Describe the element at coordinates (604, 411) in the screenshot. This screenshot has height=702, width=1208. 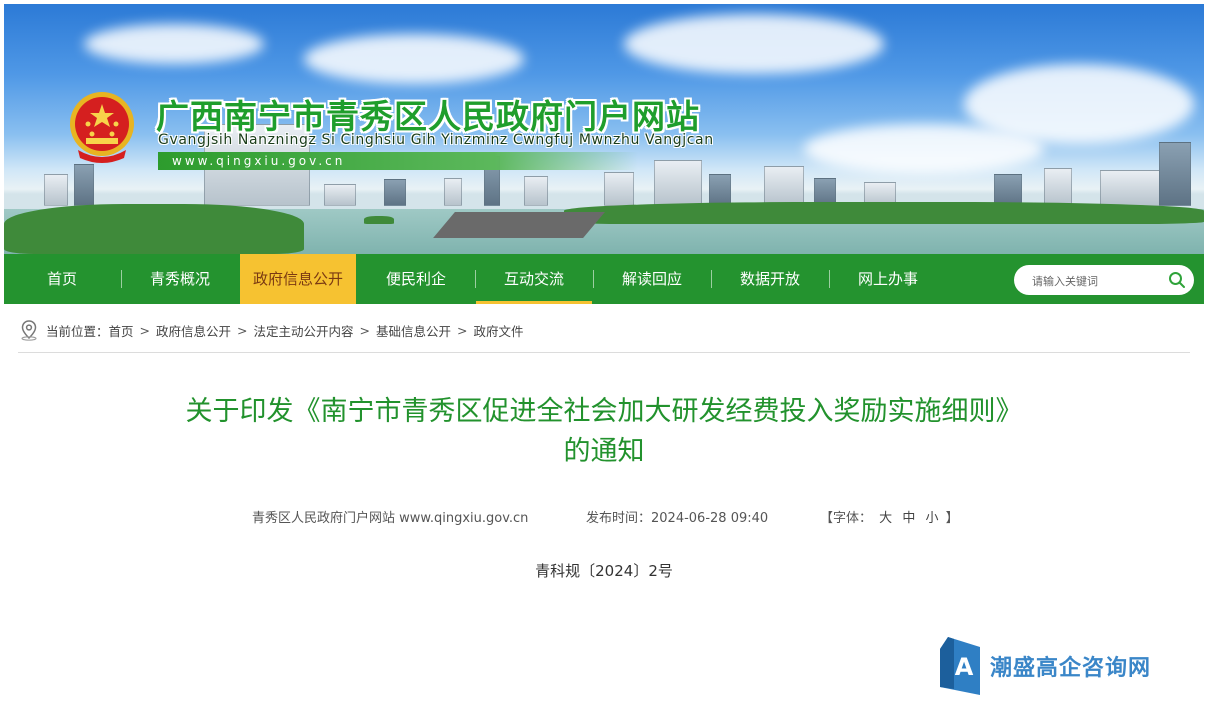
I see `article-title-line1: 关于印发《南宁市青秀区促进全社会加大研发经费投入奖励实施细则》` at that location.